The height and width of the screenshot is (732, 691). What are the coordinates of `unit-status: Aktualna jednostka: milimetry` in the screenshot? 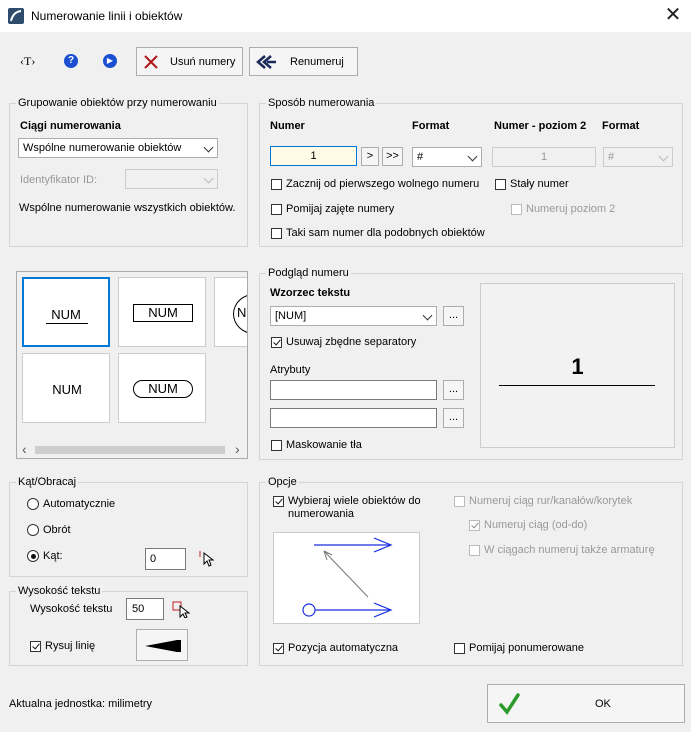 It's located at (81, 704).